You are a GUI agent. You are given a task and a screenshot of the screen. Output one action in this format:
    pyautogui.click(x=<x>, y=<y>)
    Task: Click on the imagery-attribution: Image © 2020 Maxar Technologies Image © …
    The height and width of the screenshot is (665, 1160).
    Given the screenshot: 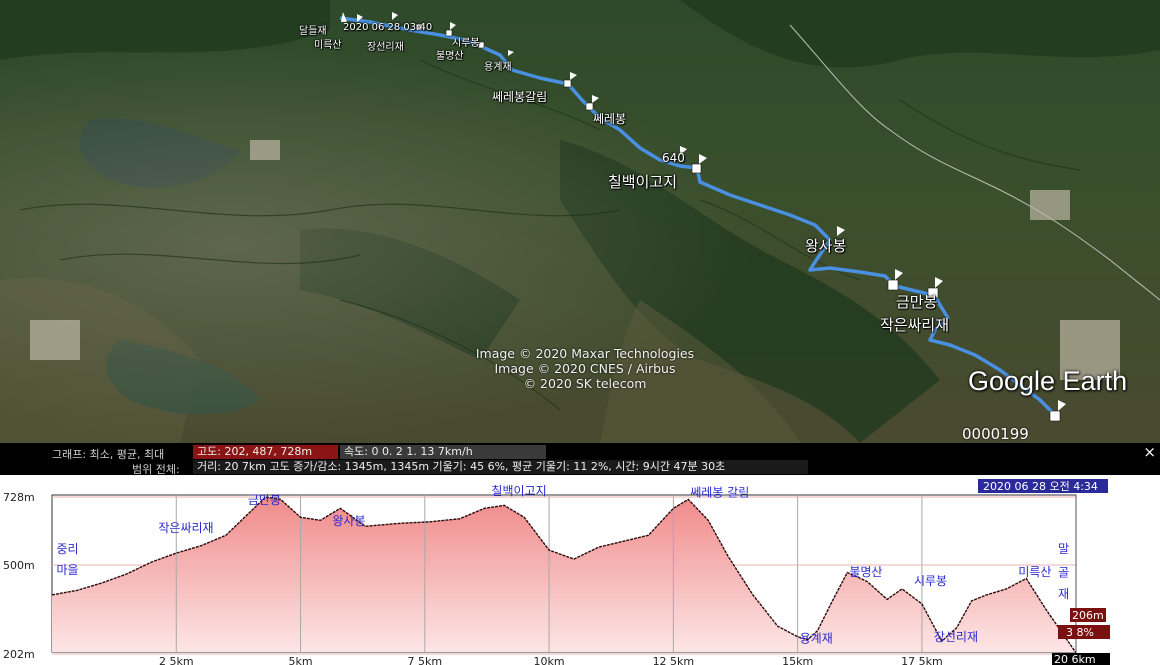 What is the action you would take?
    pyautogui.click(x=585, y=368)
    